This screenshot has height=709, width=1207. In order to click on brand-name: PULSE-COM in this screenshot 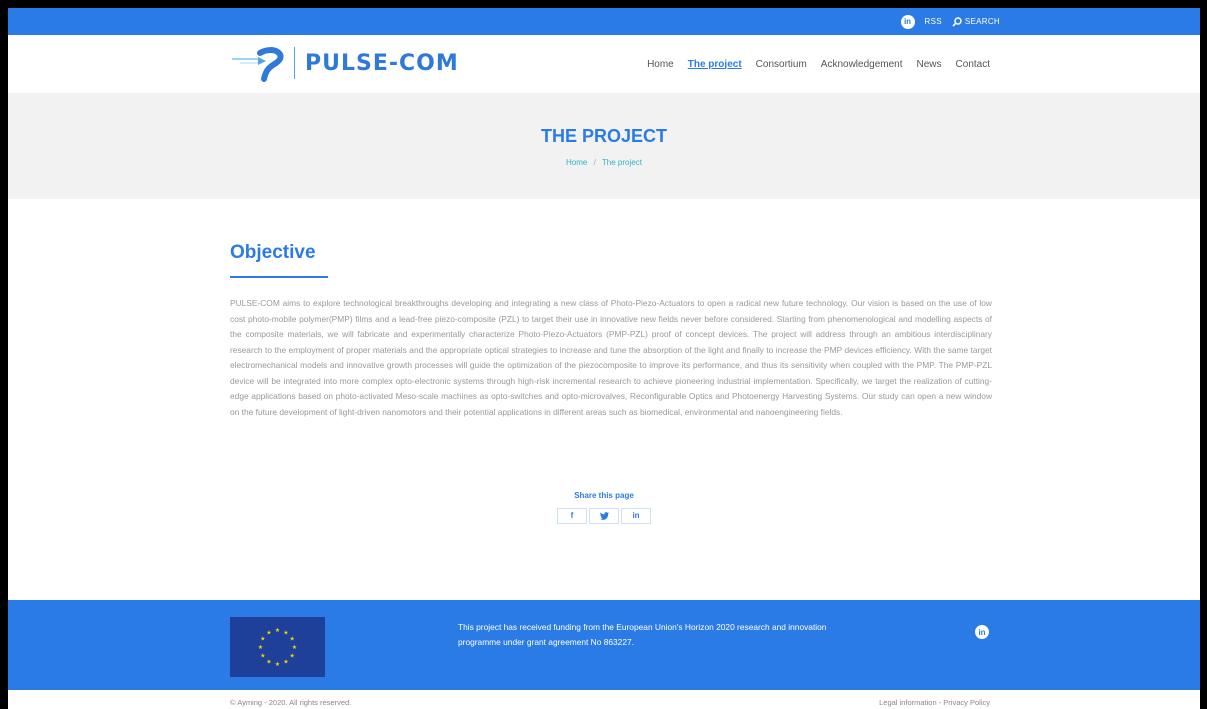, I will do `click(382, 63)`.